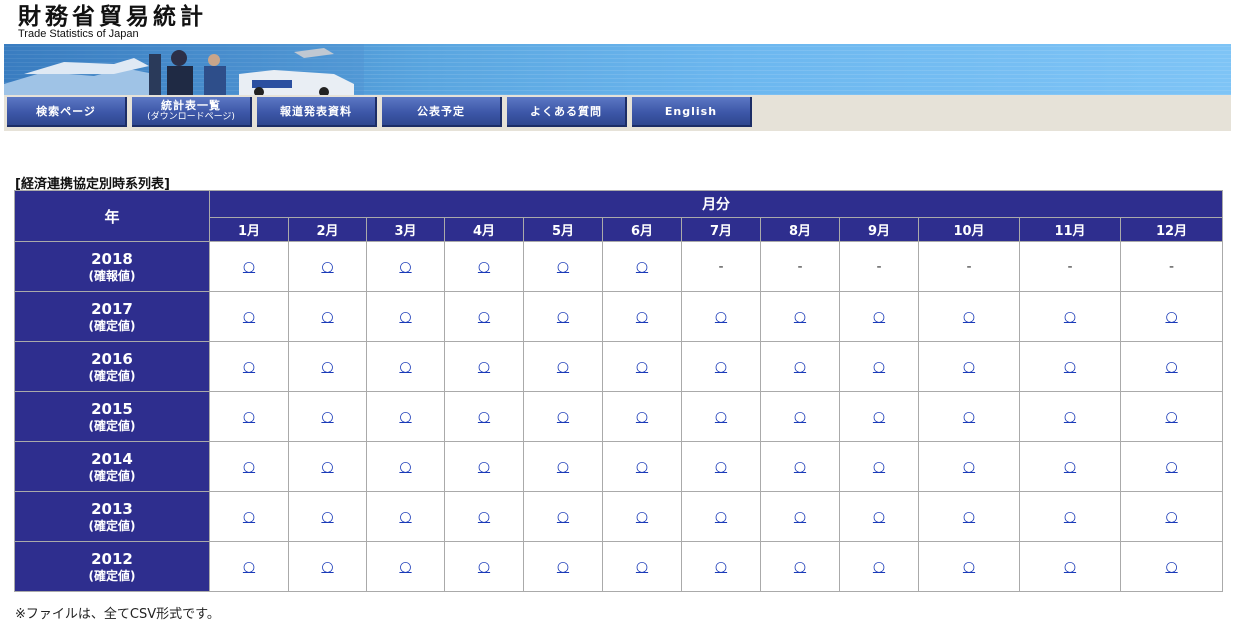 The image size is (1236, 622). Describe the element at coordinates (442, 112) in the screenshot. I see `nav-release-schedule: 公表予定` at that location.